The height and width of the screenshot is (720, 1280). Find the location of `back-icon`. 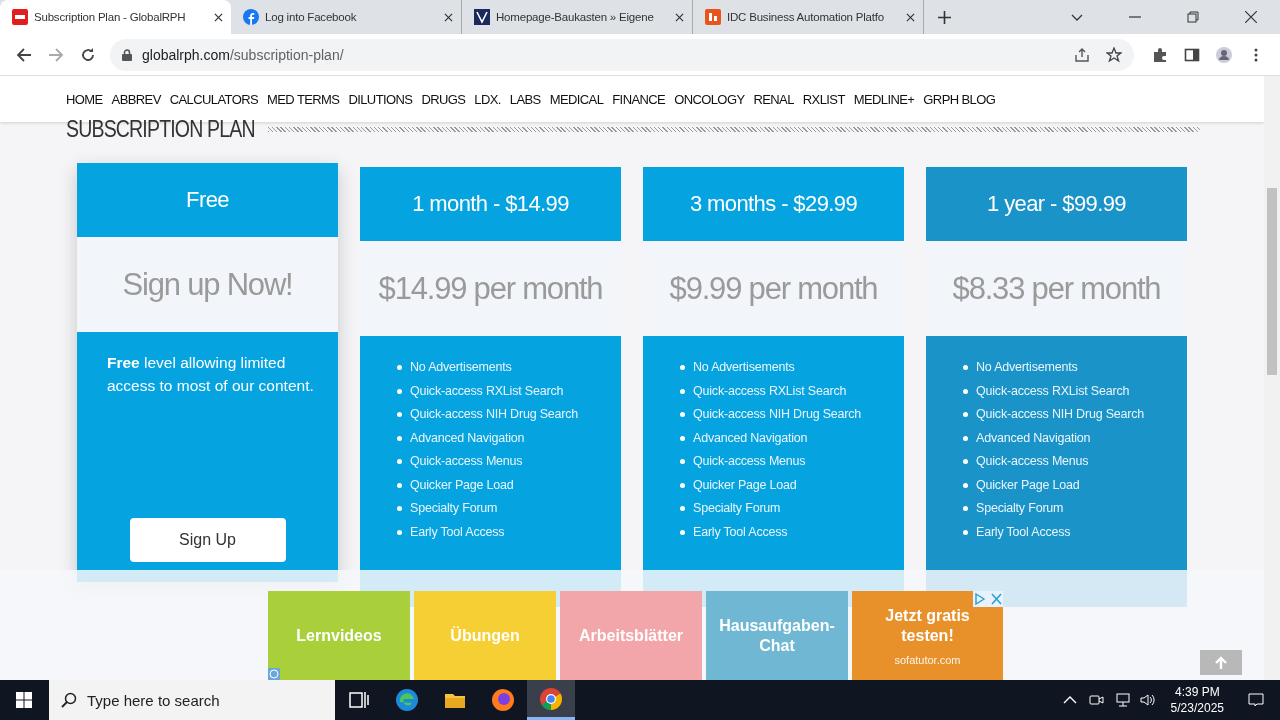

back-icon is located at coordinates (24, 54).